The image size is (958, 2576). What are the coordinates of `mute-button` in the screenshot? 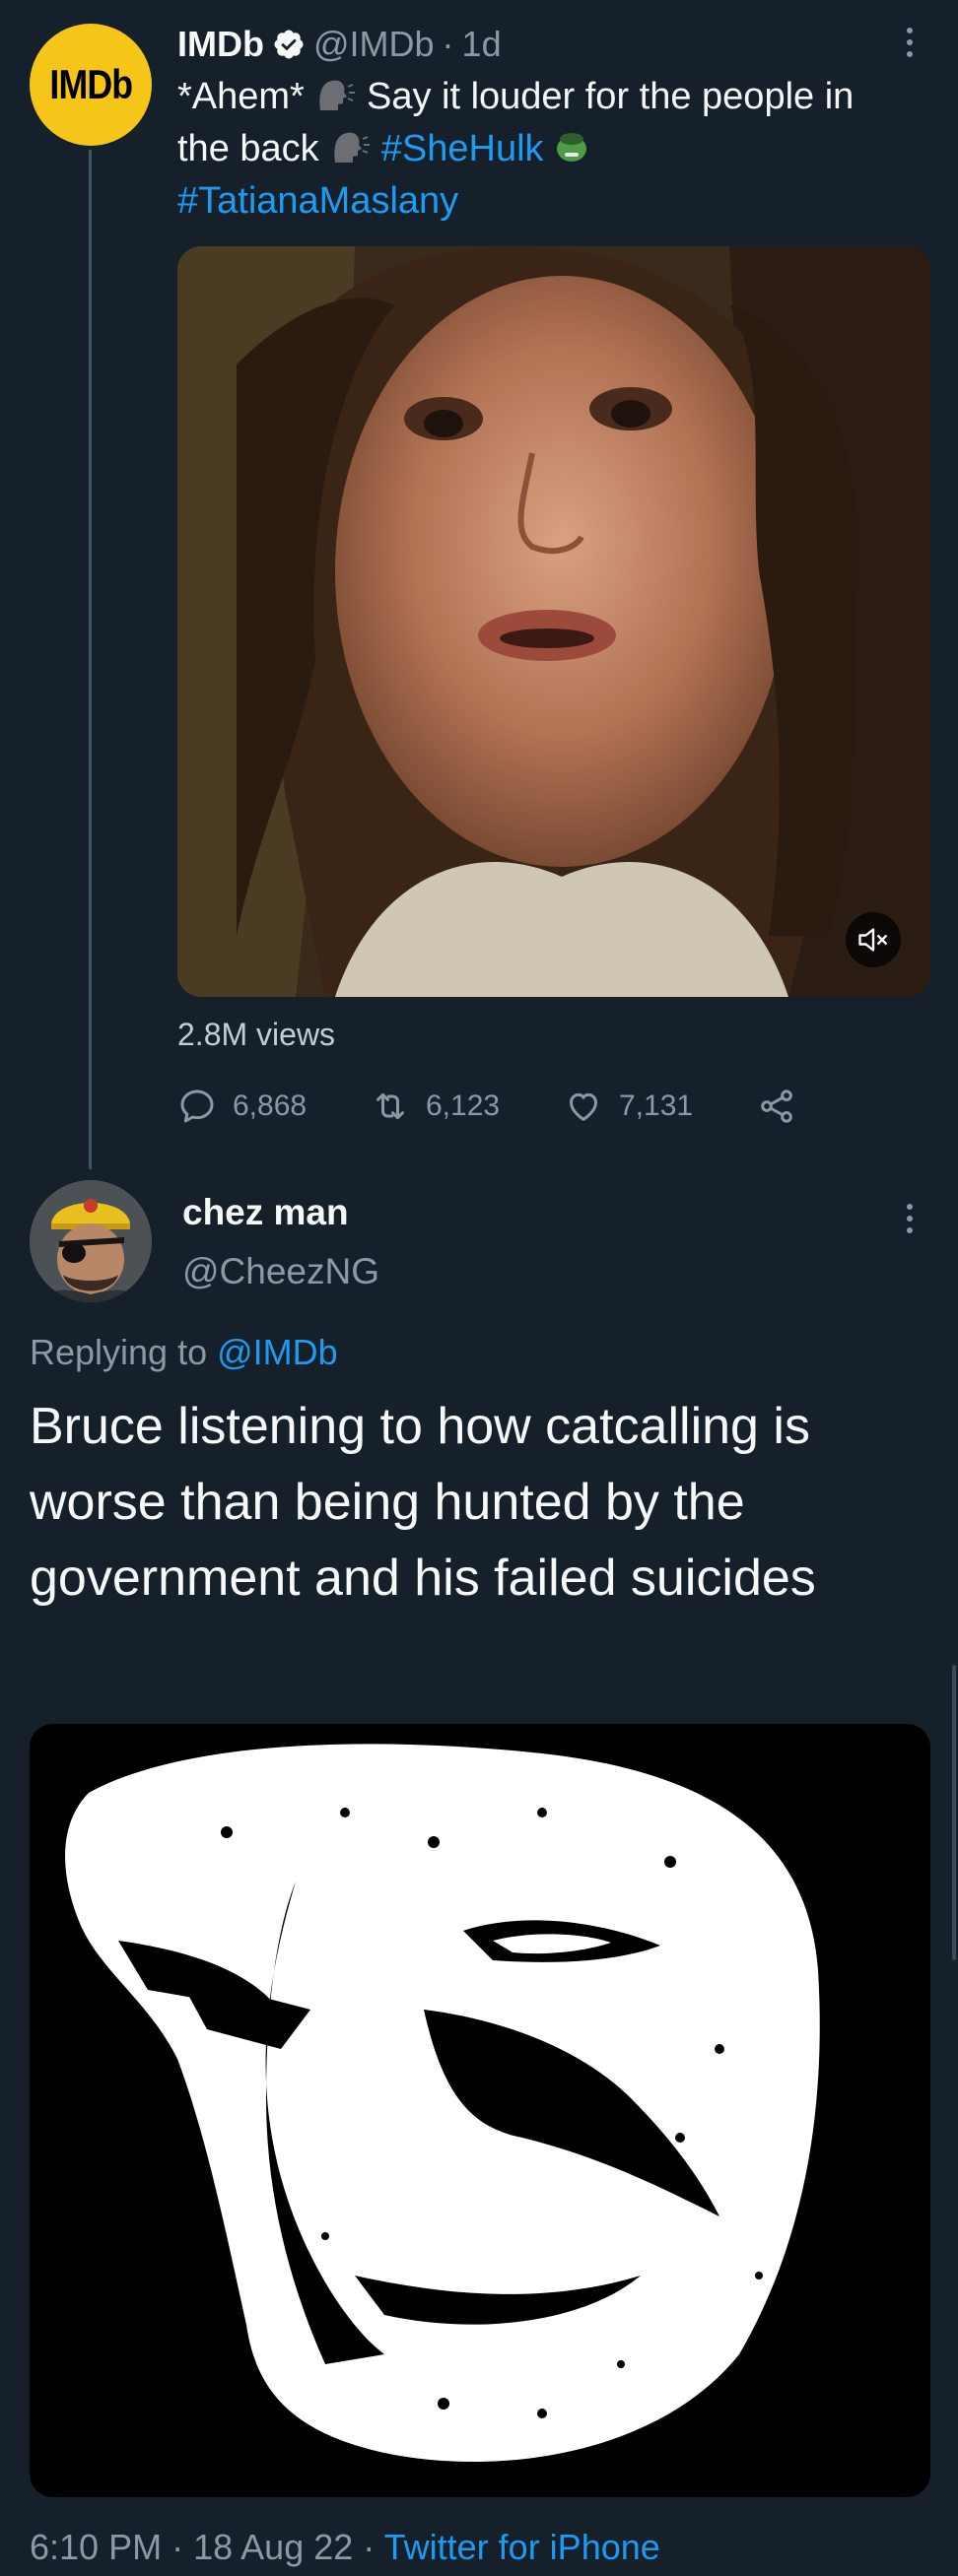 It's located at (874, 940).